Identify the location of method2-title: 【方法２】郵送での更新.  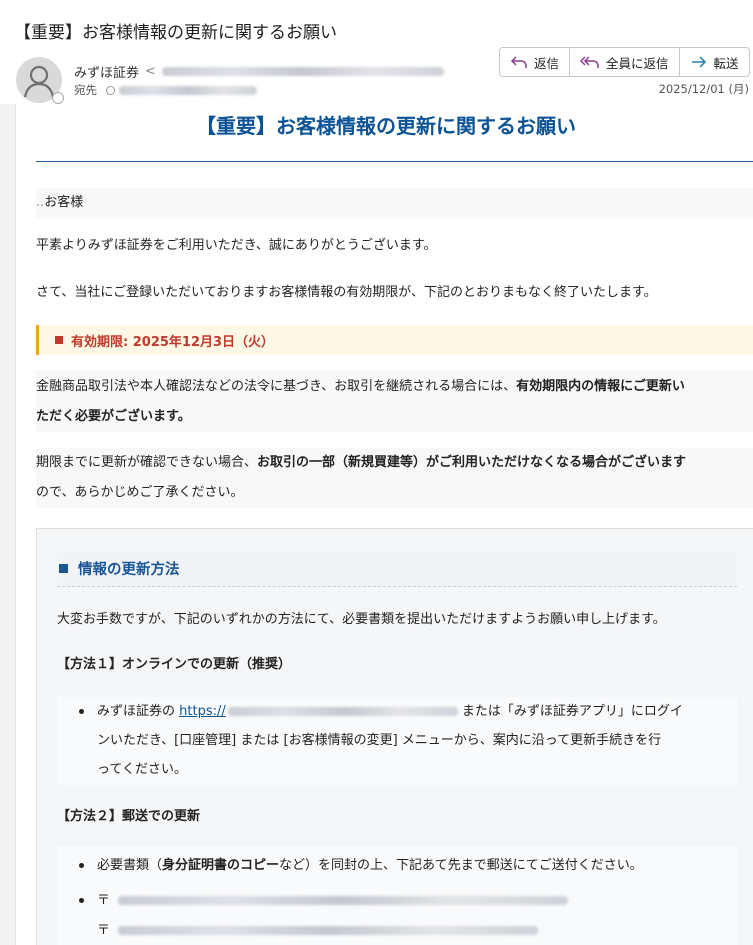
(129, 816).